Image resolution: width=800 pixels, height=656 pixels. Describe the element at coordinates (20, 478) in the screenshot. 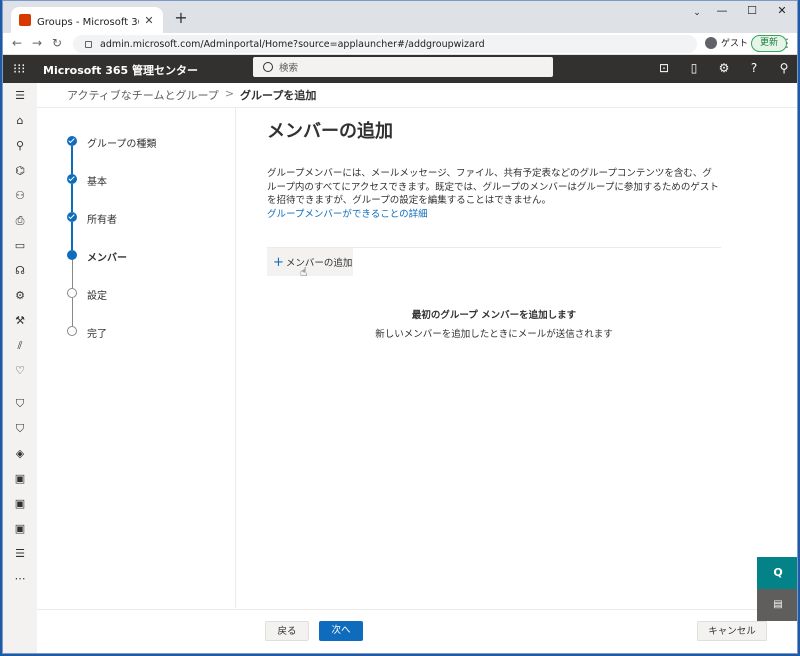

I see `rail-exchange-icon: ▣` at that location.